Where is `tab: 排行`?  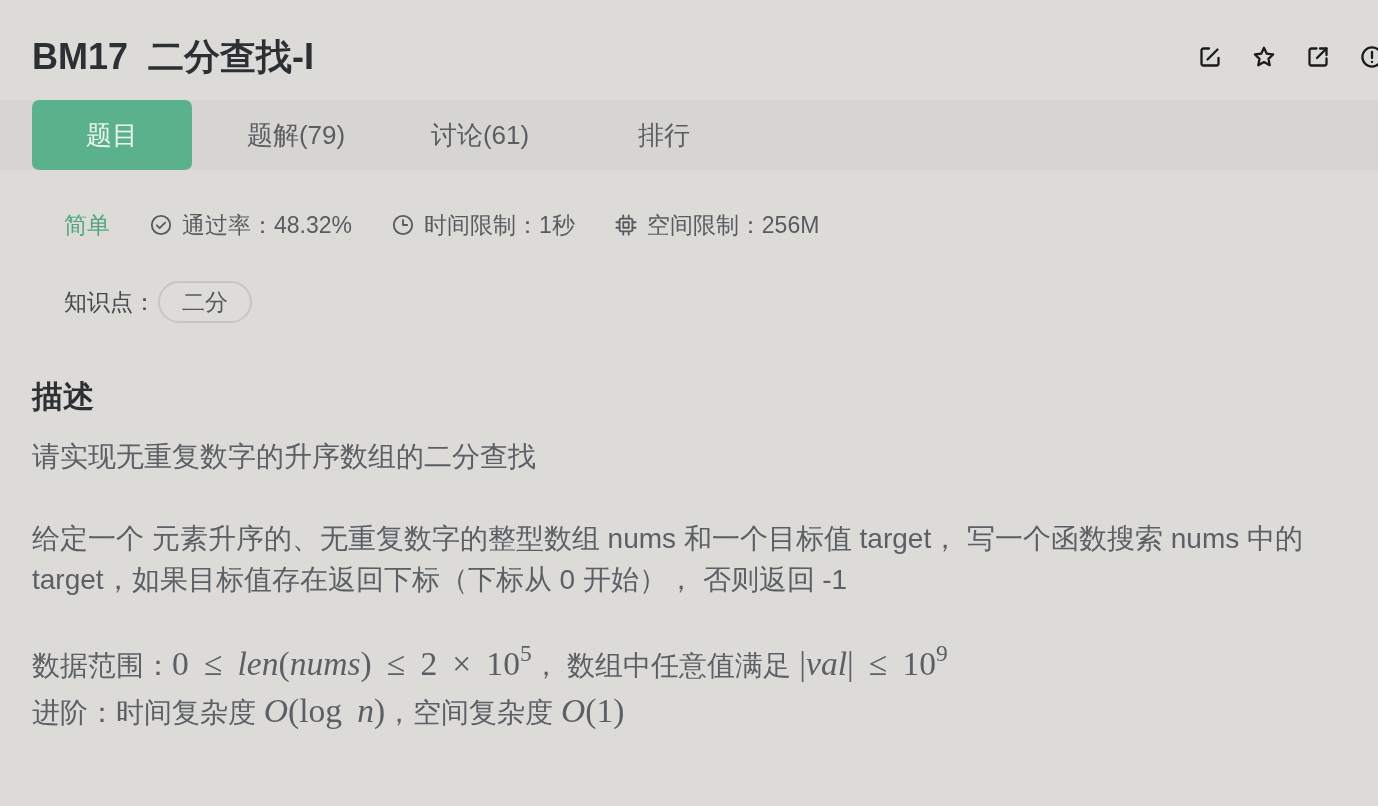
tab: 排行 is located at coordinates (664, 135).